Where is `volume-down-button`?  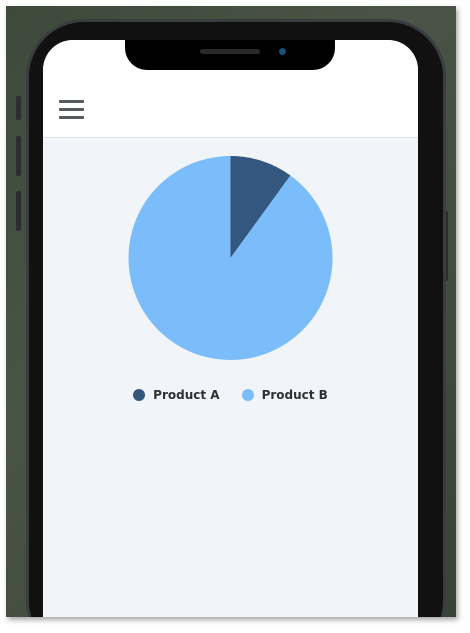
volume-down-button is located at coordinates (18, 211).